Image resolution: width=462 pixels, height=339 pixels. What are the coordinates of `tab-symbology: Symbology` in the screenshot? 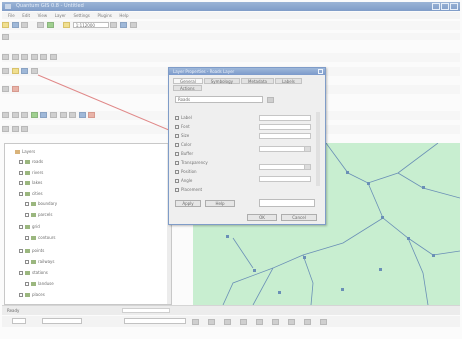 It's located at (222, 81).